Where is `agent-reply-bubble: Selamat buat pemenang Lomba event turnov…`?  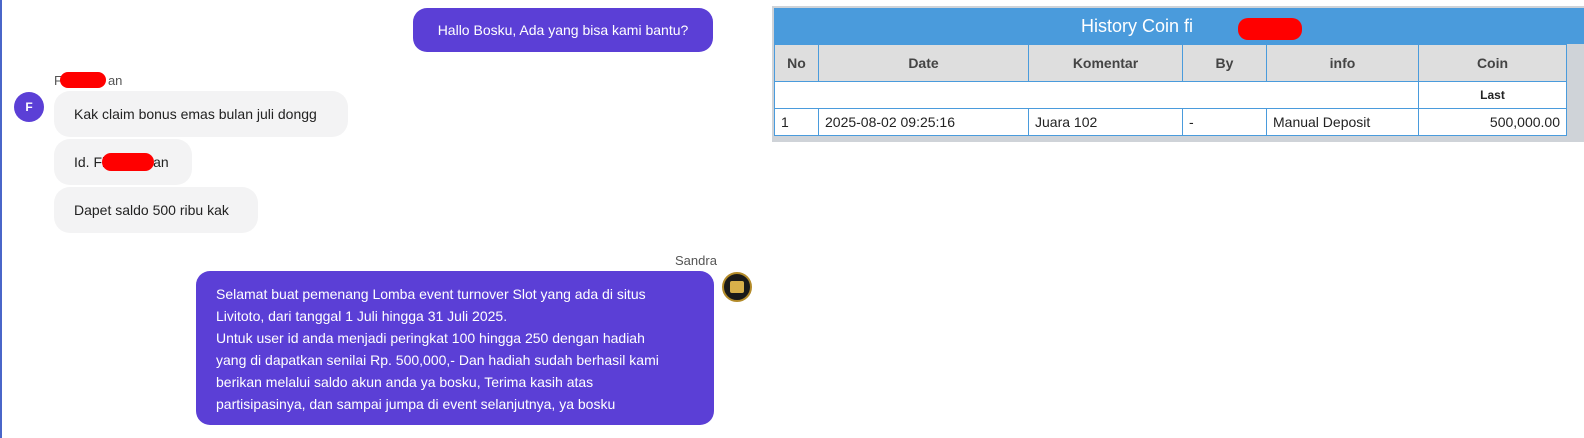
agent-reply-bubble: Selamat buat pemenang Lomba event turnov… is located at coordinates (455, 348).